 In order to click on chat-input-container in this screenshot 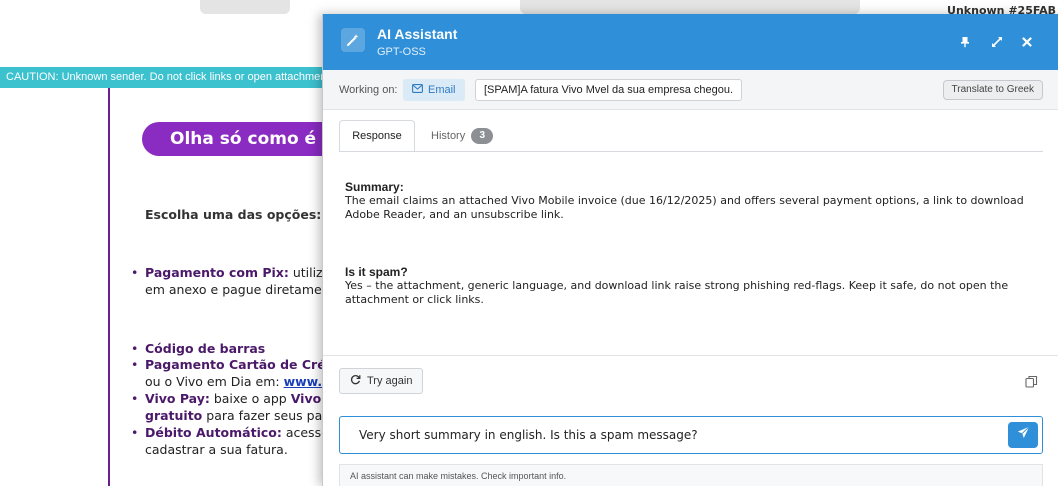, I will do `click(691, 435)`.